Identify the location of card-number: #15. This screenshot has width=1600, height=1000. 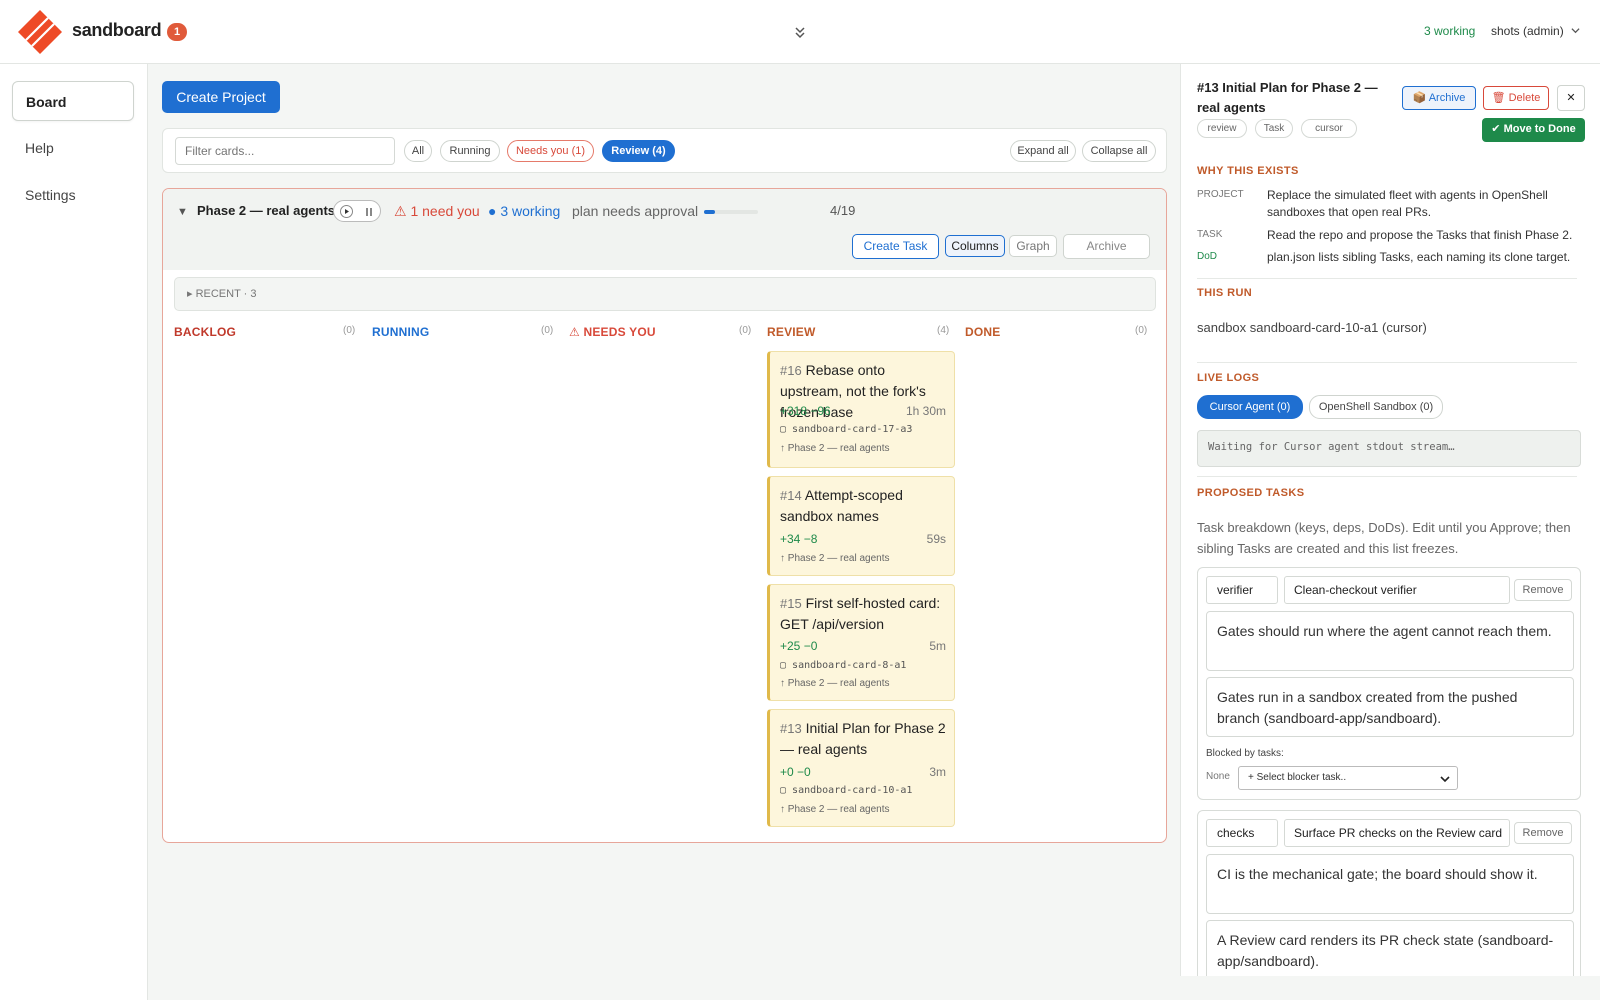
(791, 603).